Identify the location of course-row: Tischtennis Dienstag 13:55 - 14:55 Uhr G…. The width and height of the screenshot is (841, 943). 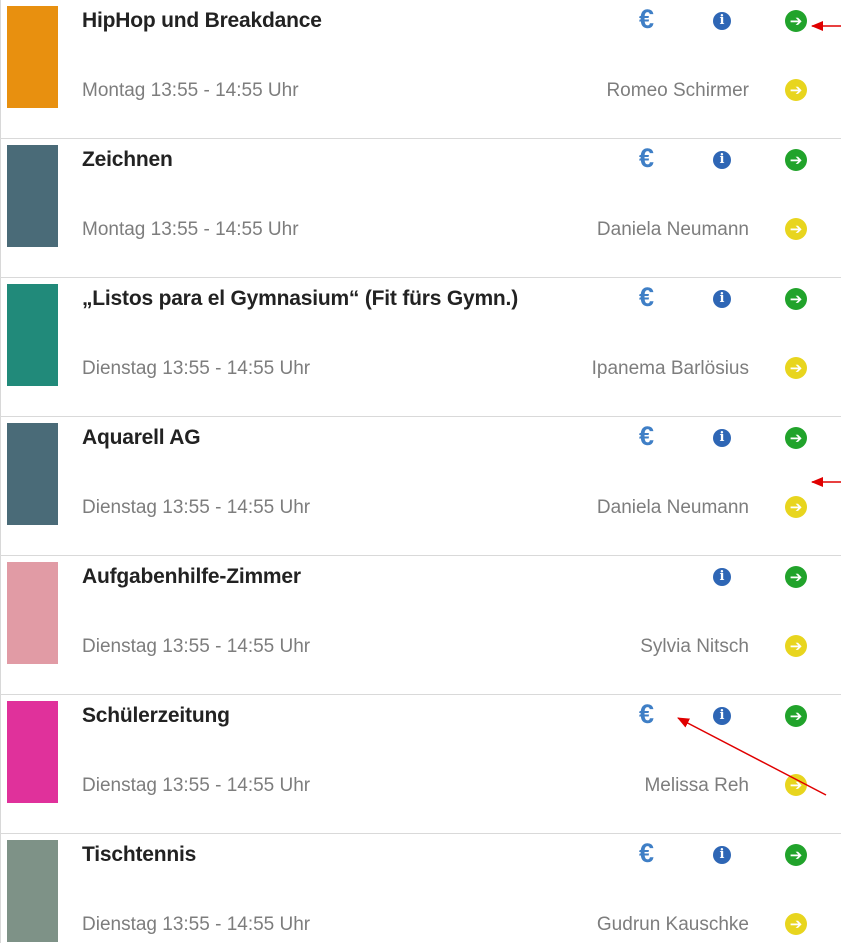
(420, 888).